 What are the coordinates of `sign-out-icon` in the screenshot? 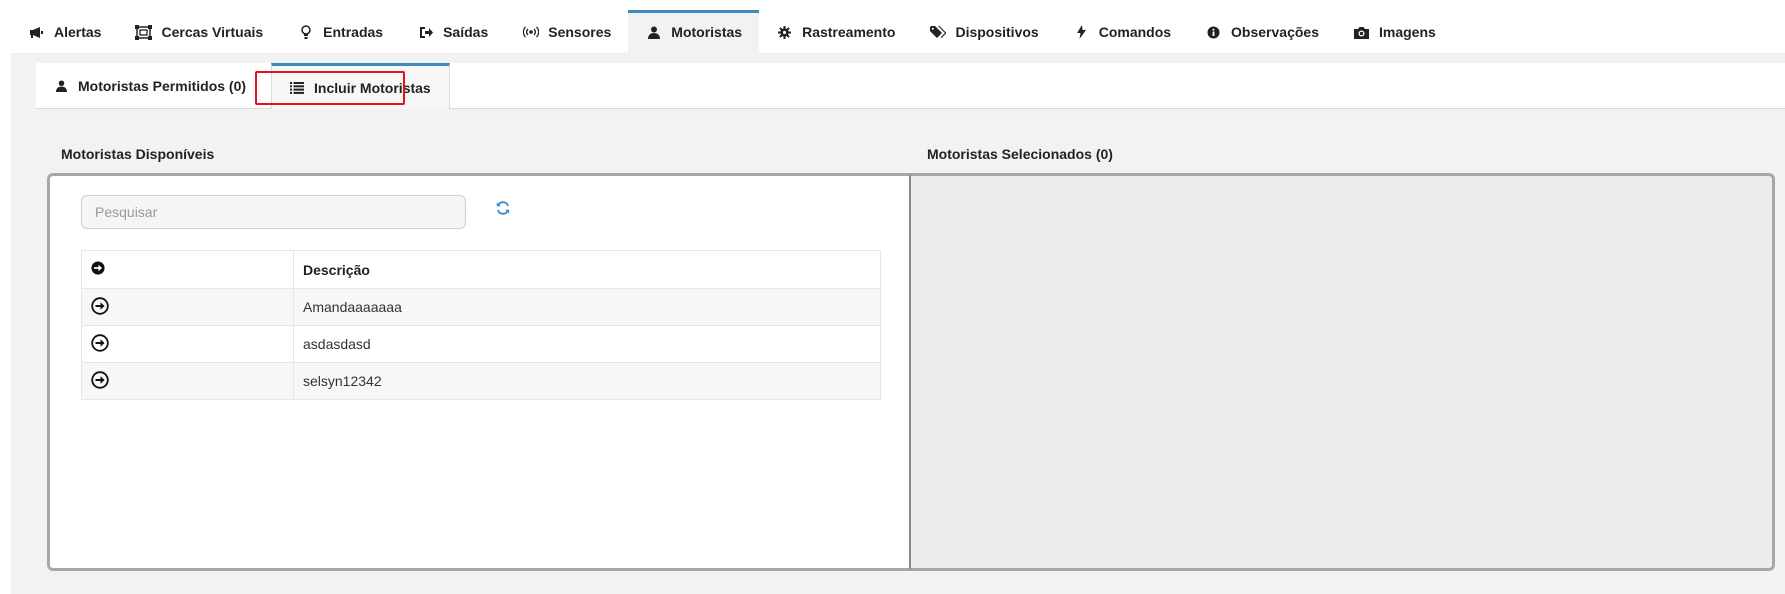 It's located at (425, 32).